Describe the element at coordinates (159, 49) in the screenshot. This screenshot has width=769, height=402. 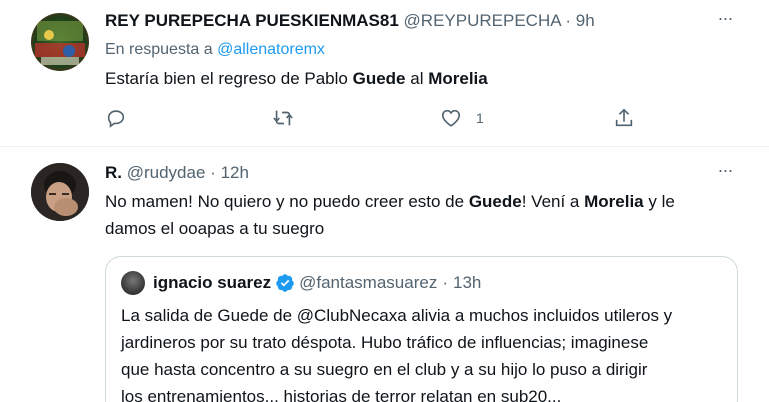
I see `reply-prefix: En respuesta a` at that location.